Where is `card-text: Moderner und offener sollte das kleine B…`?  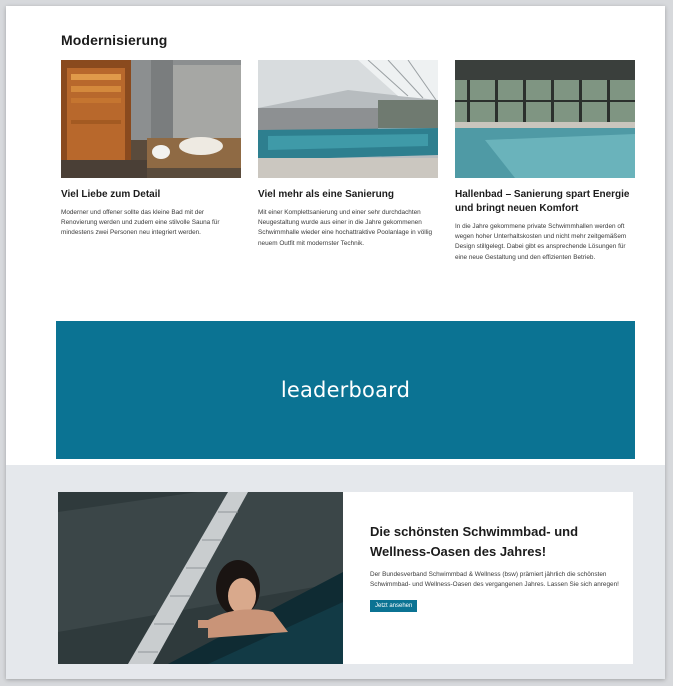 card-text: Moderner und offener sollte das kleine B… is located at coordinates (140, 223).